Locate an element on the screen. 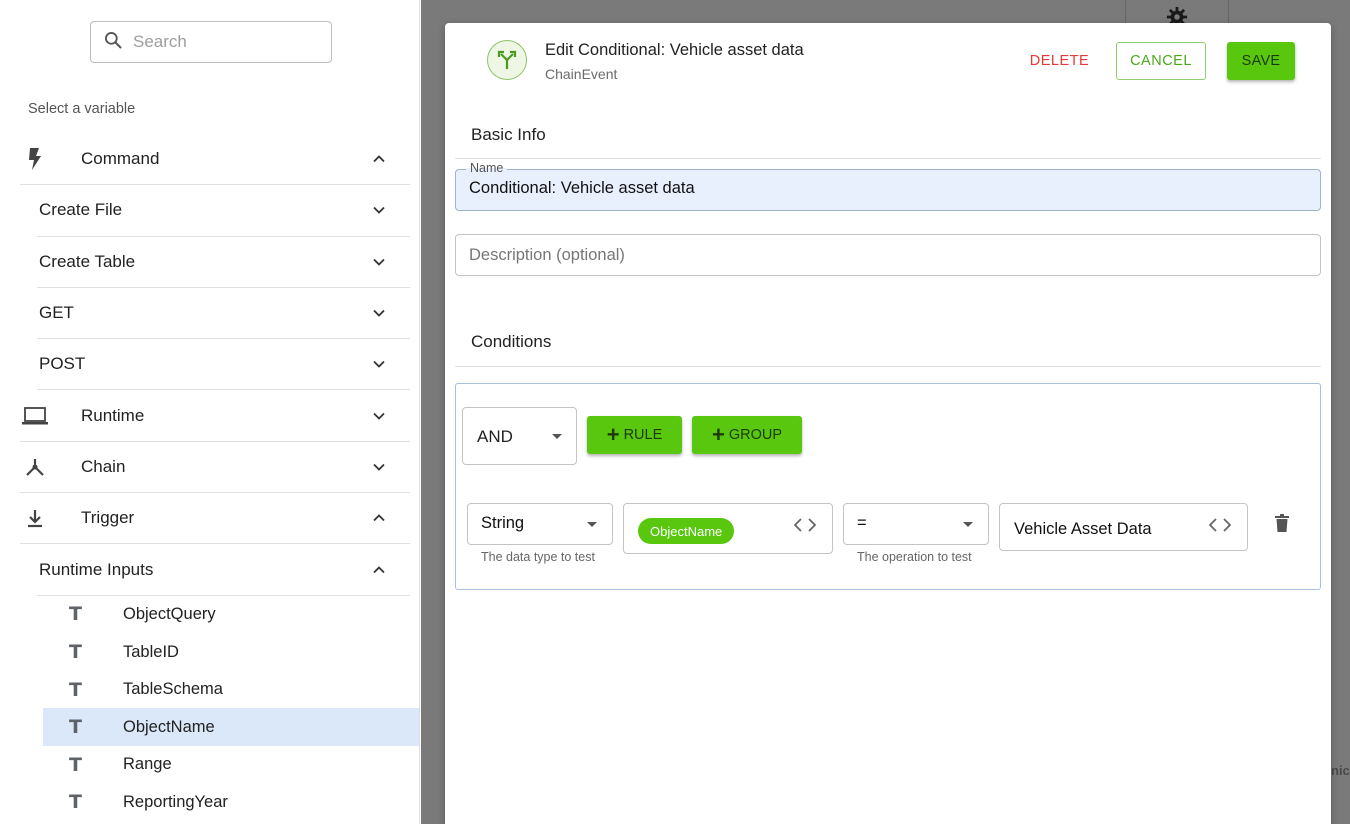 This screenshot has height=824, width=1350. add-group-label: GROUP is located at coordinates (755, 435).